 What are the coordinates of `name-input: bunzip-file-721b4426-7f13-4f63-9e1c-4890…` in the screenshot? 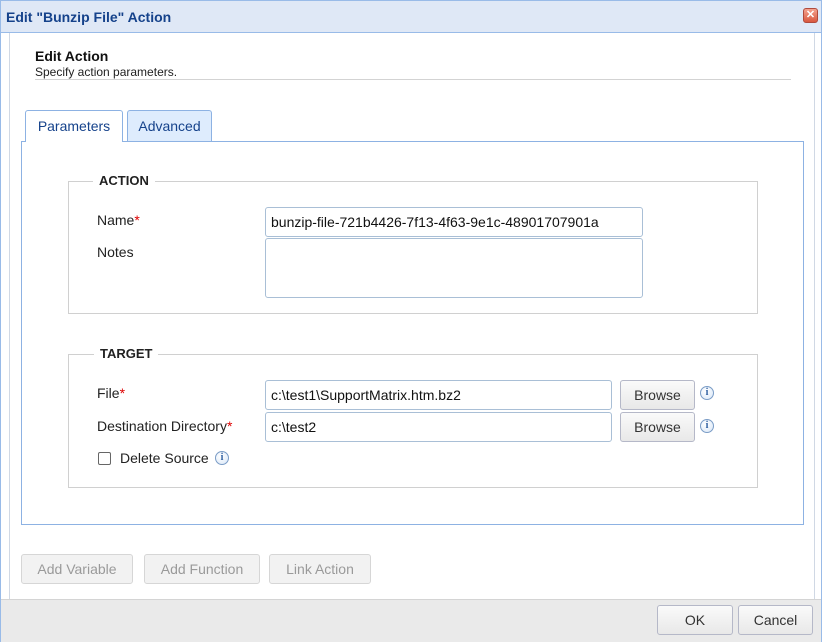 It's located at (454, 222).